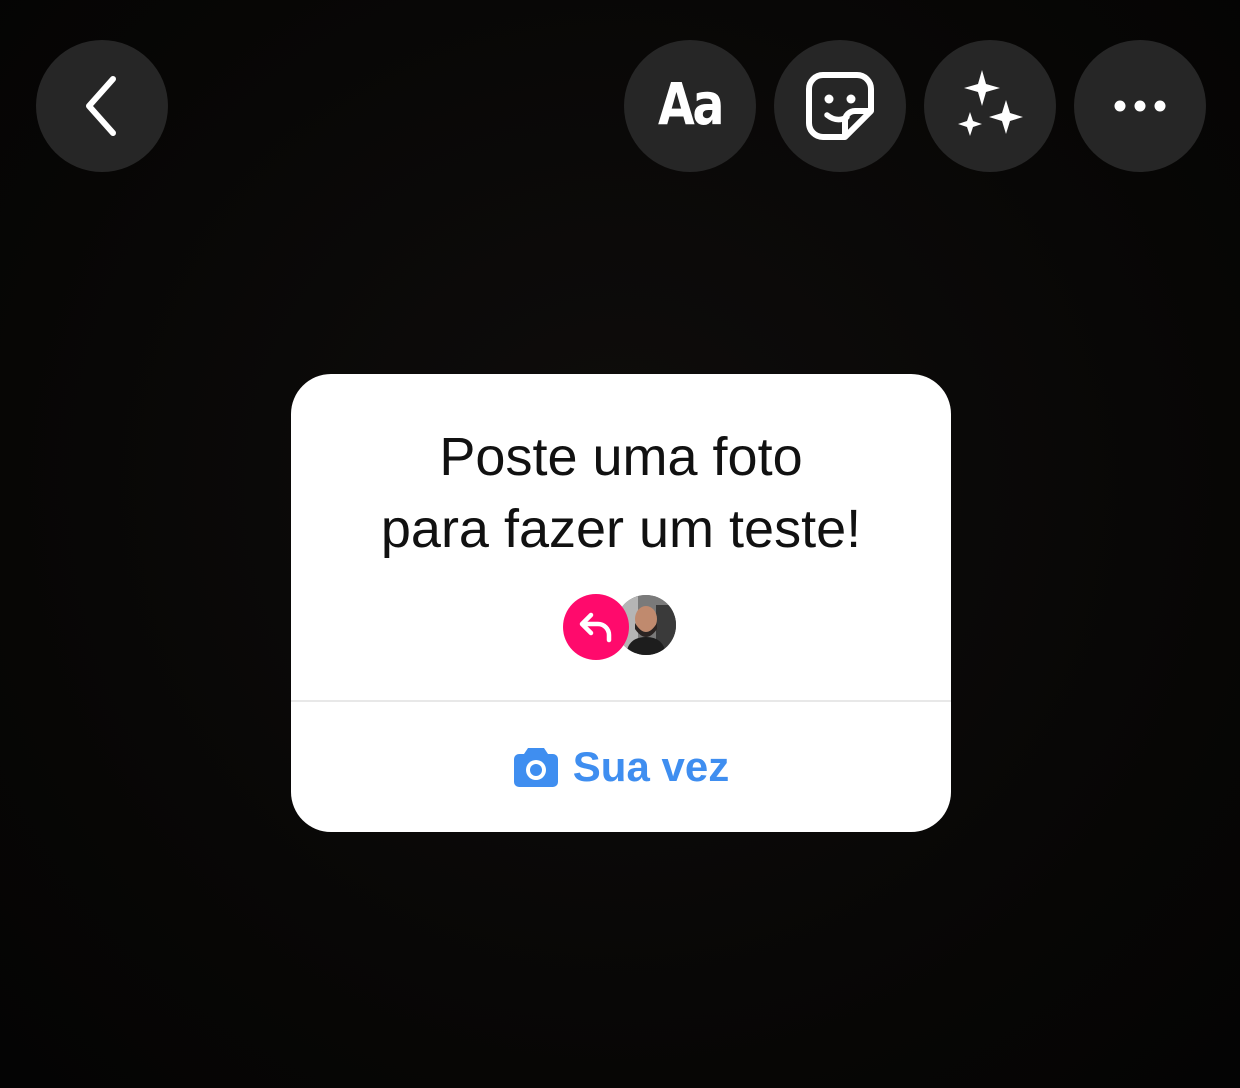  What do you see at coordinates (621, 457) in the screenshot?
I see `sticker-prompt-line-1: Poste uma foto` at bounding box center [621, 457].